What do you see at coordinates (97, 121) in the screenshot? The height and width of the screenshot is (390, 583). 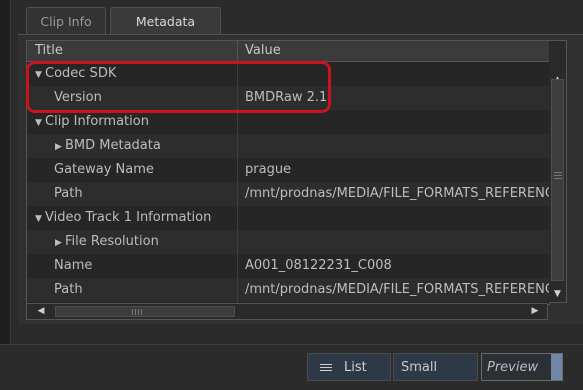 I see `row-title-text: Clip Information` at bounding box center [97, 121].